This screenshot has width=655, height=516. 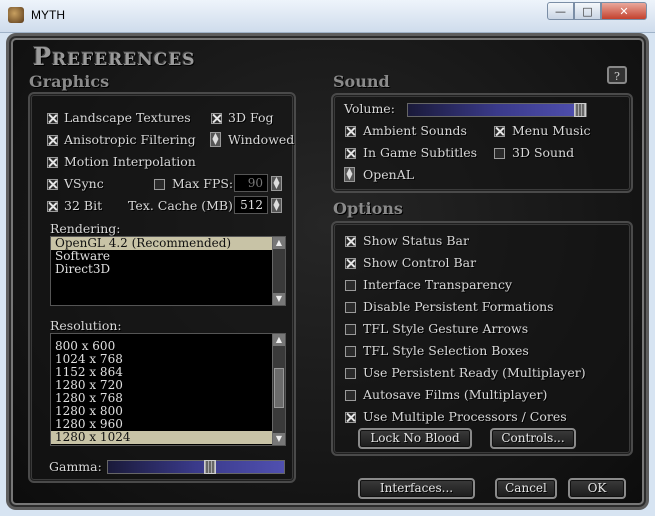 I want to click on 3d-sound-label: 3D Sound, so click(x=543, y=152).